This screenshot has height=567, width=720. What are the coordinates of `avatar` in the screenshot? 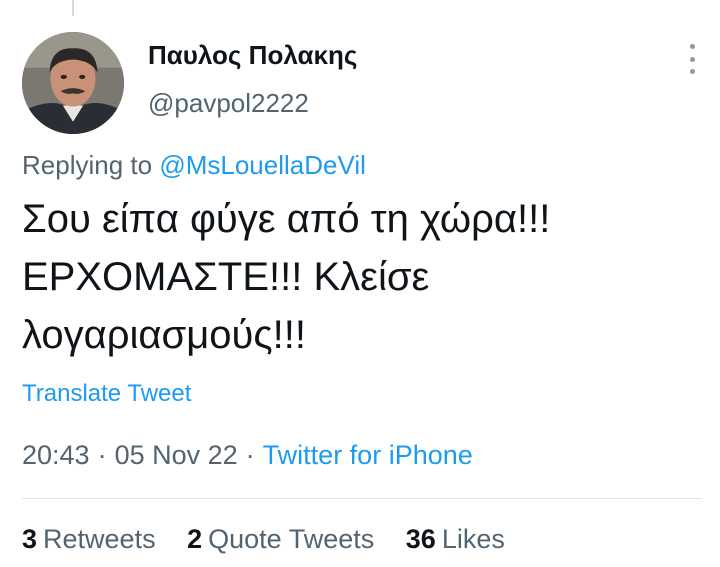 It's located at (73, 83).